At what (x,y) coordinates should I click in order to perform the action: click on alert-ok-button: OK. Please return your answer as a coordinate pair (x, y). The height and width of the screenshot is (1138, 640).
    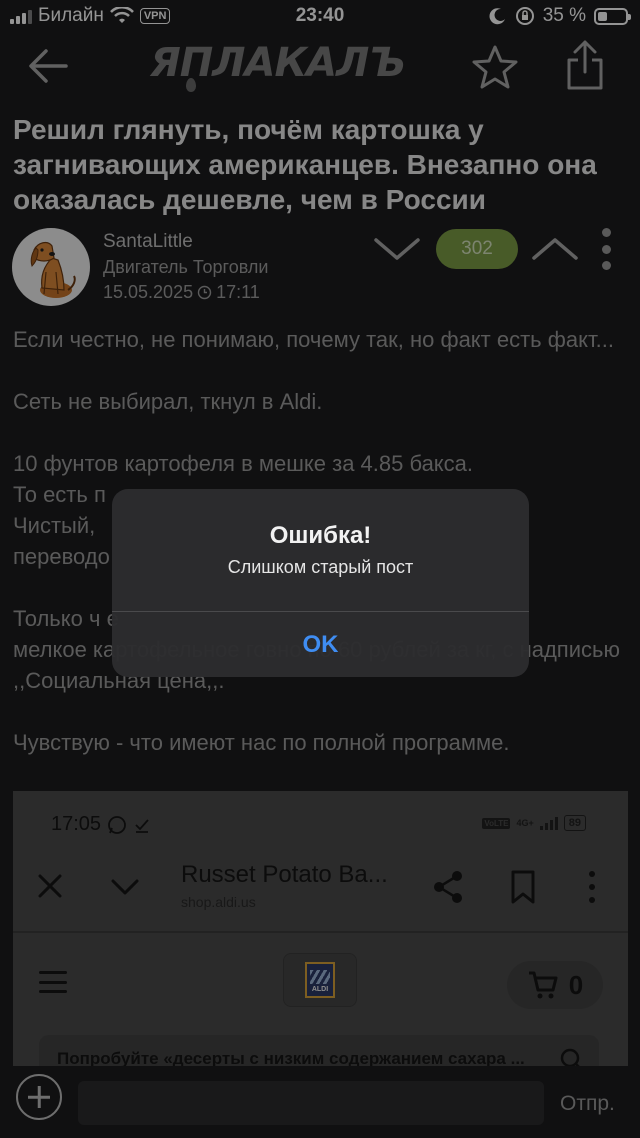
    Looking at the image, I should click on (320, 644).